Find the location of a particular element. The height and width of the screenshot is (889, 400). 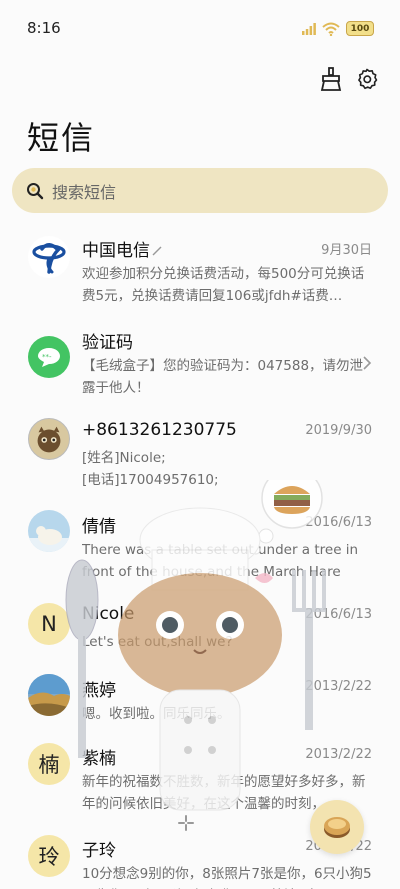

cookie-fab-icon is located at coordinates (337, 827).